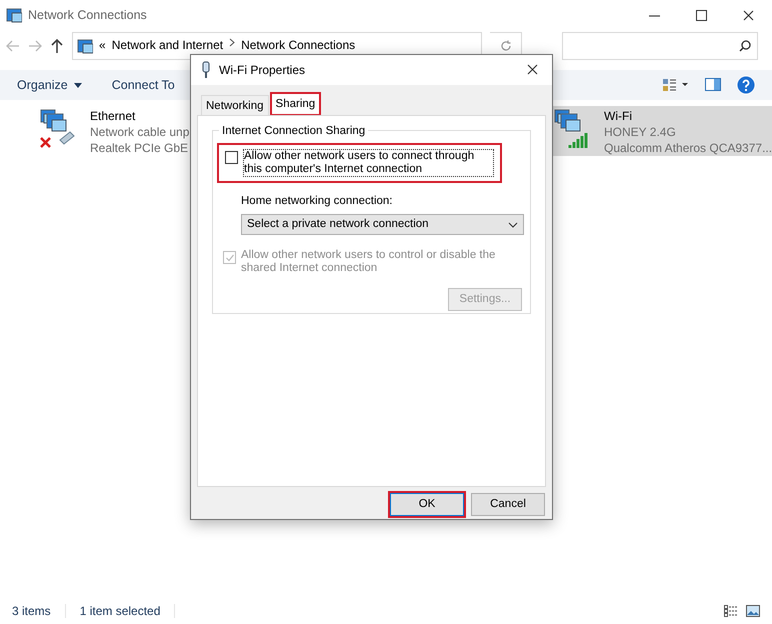 The height and width of the screenshot is (624, 772). Describe the element at coordinates (31, 611) in the screenshot. I see `item-count: 3 items` at that location.